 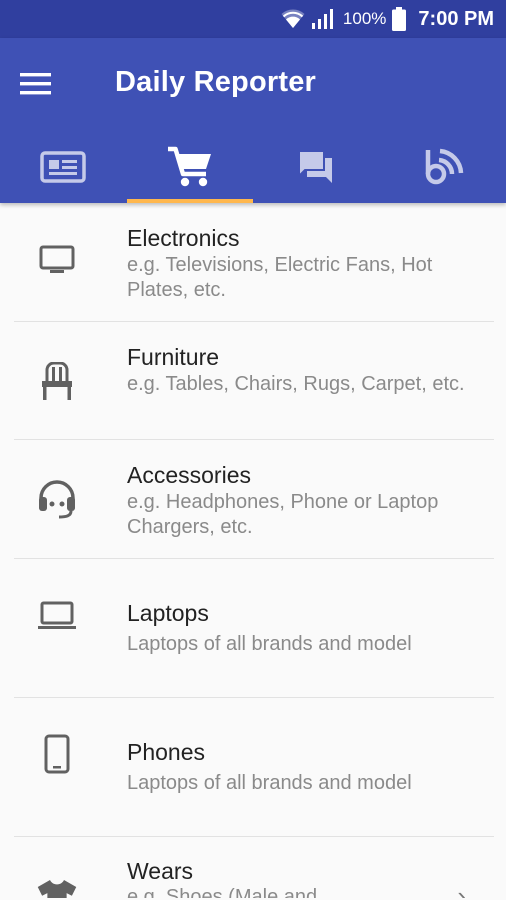 I want to click on newspaper-icon, so click(x=63, y=166).